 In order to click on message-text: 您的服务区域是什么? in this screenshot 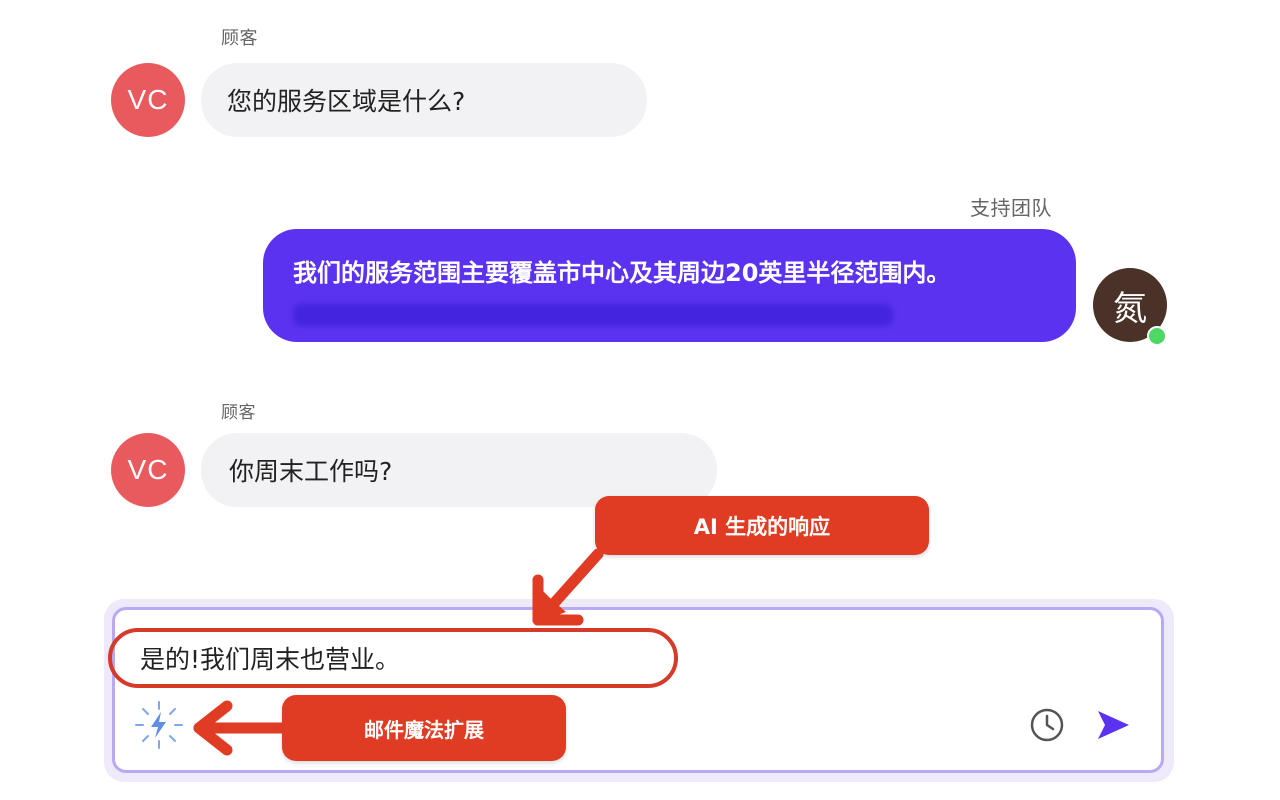, I will do `click(346, 101)`.